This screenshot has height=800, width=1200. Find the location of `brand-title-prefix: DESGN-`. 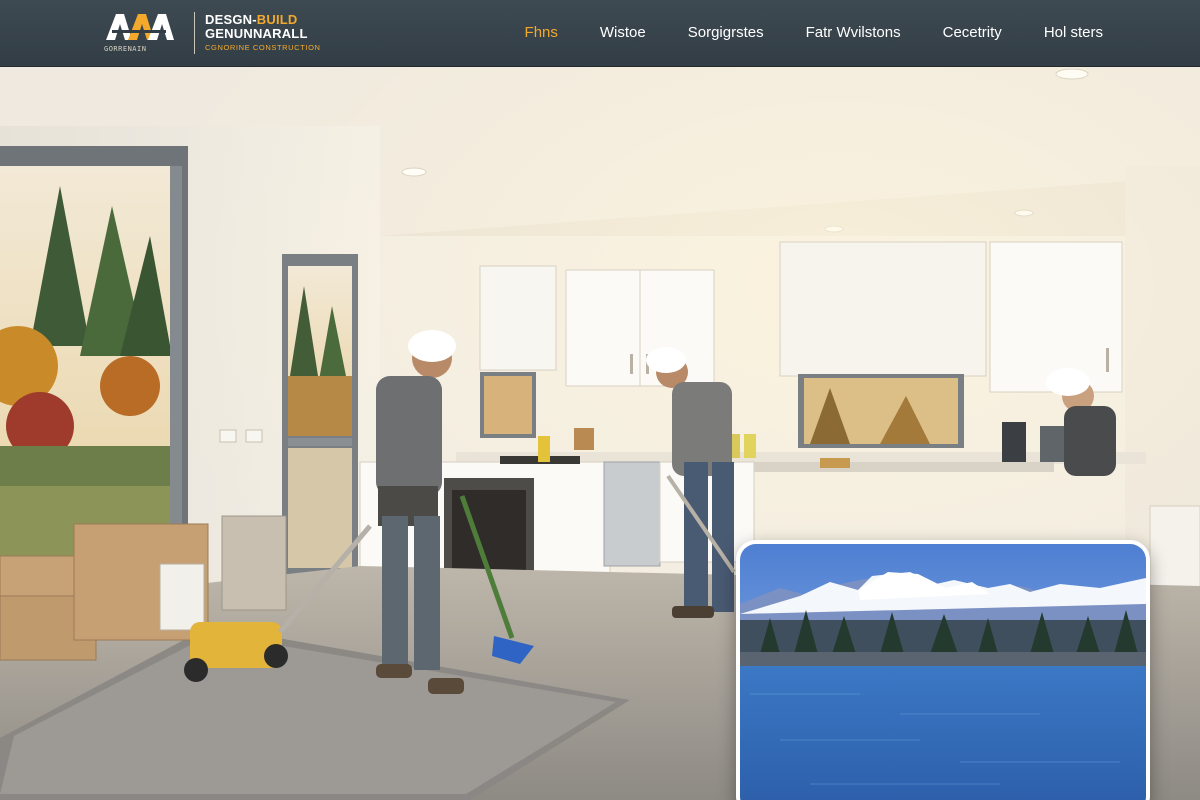

brand-title-prefix: DESGN- is located at coordinates (231, 19).